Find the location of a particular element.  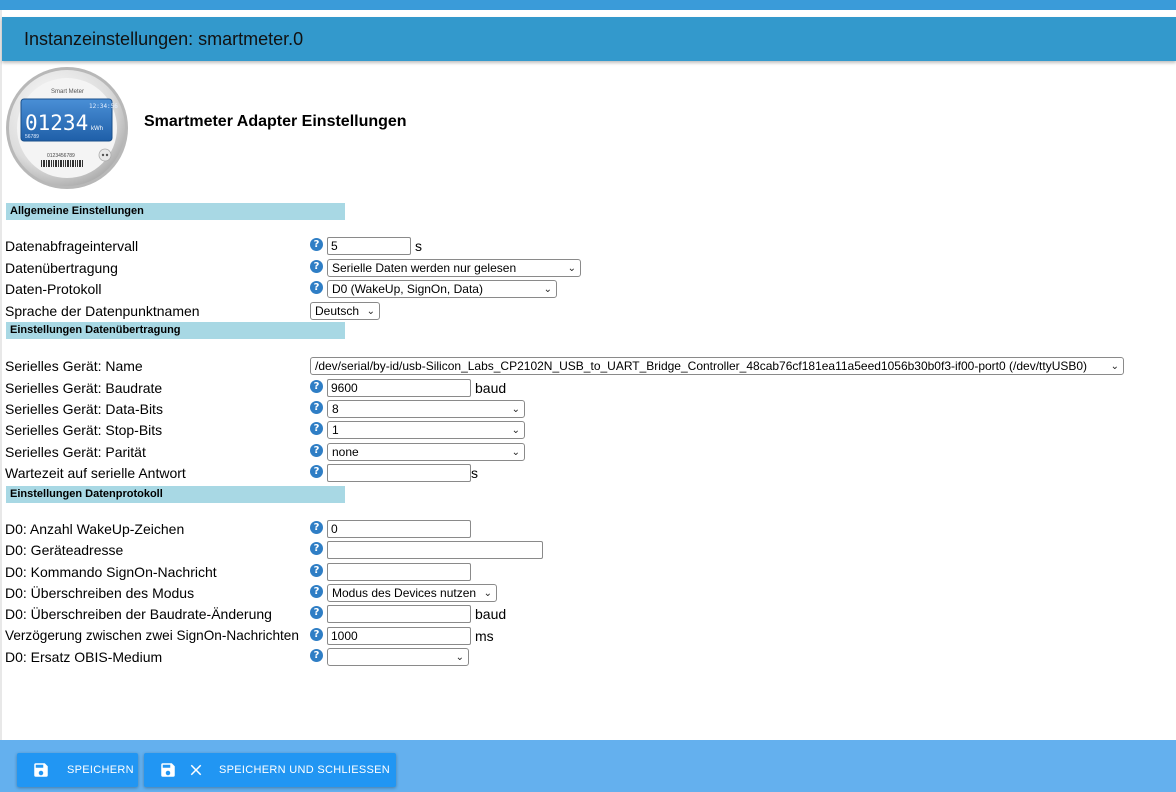

save-close-button: SPEICHERN UND SCHLIESSEN is located at coordinates (270, 770).